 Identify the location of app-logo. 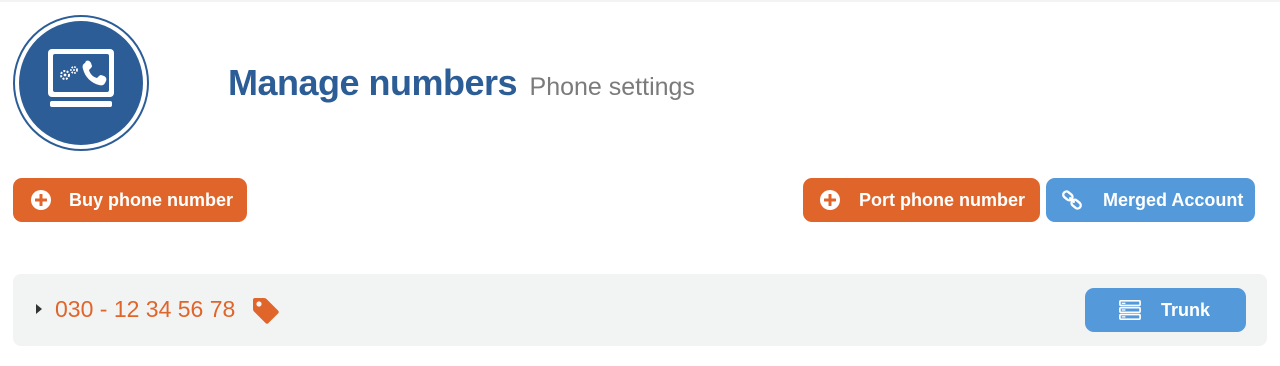
(81, 83).